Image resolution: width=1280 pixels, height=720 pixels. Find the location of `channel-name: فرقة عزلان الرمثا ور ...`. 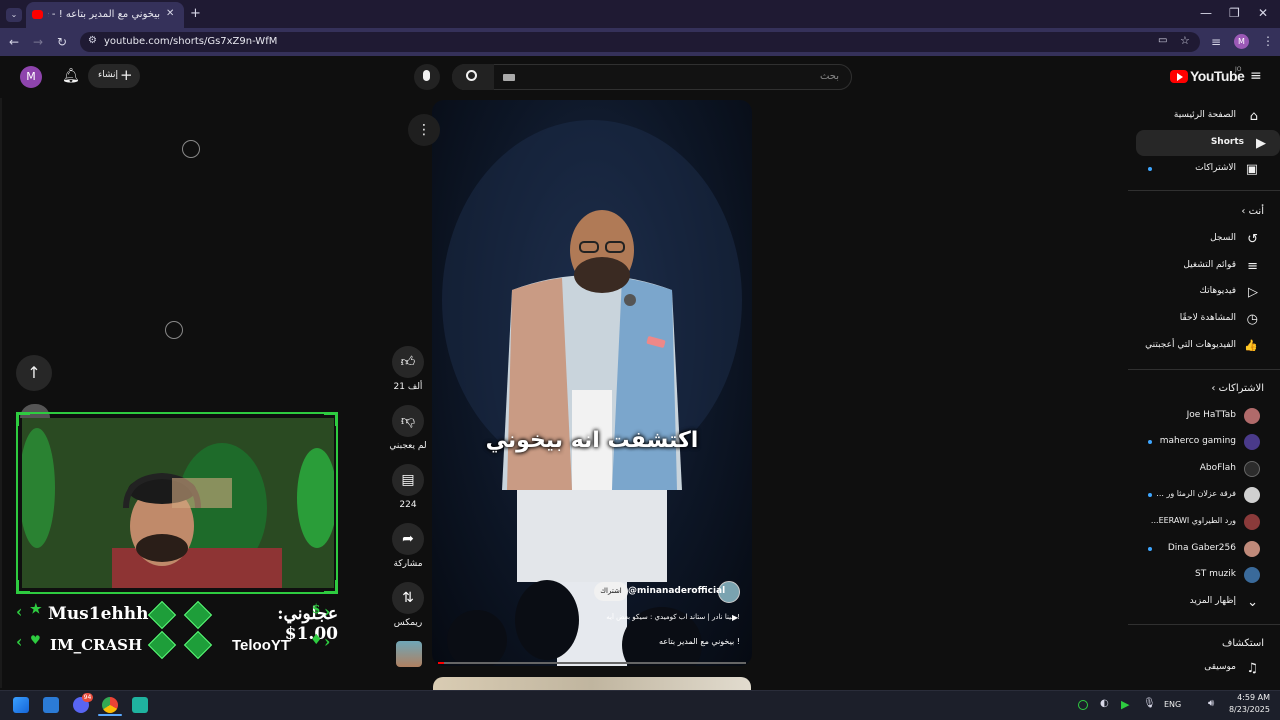

channel-name: فرقة عزلان الرمثا ور ... is located at coordinates (1196, 493).